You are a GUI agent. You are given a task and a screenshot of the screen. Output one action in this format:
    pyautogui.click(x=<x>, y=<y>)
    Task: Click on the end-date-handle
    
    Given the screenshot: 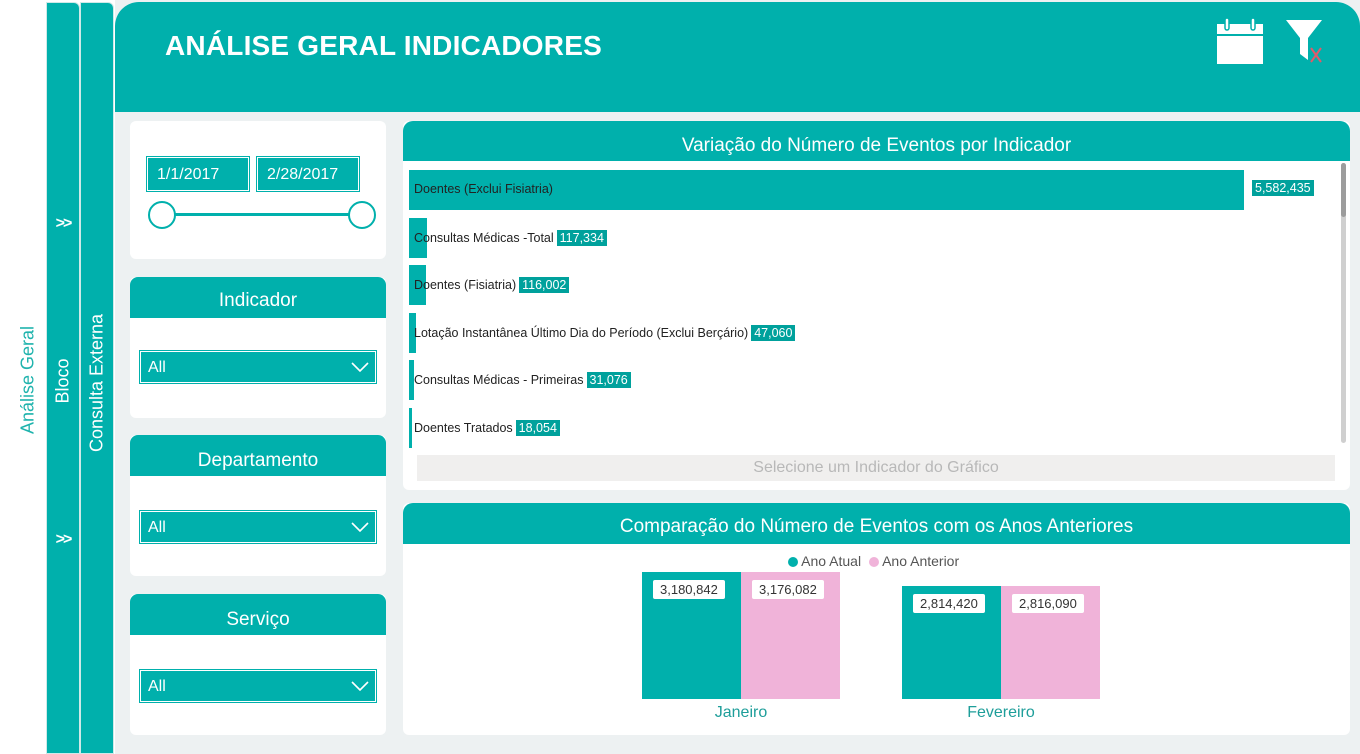 What is the action you would take?
    pyautogui.click(x=362, y=215)
    